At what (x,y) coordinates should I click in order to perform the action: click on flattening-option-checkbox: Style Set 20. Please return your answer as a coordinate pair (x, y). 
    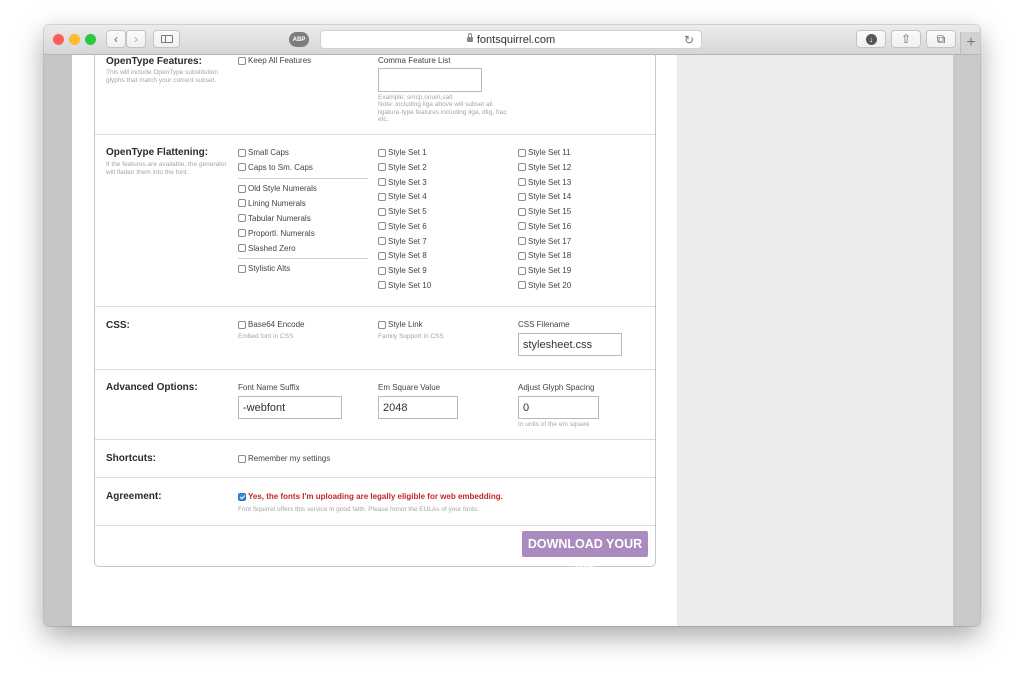
    Looking at the image, I should click on (544, 285).